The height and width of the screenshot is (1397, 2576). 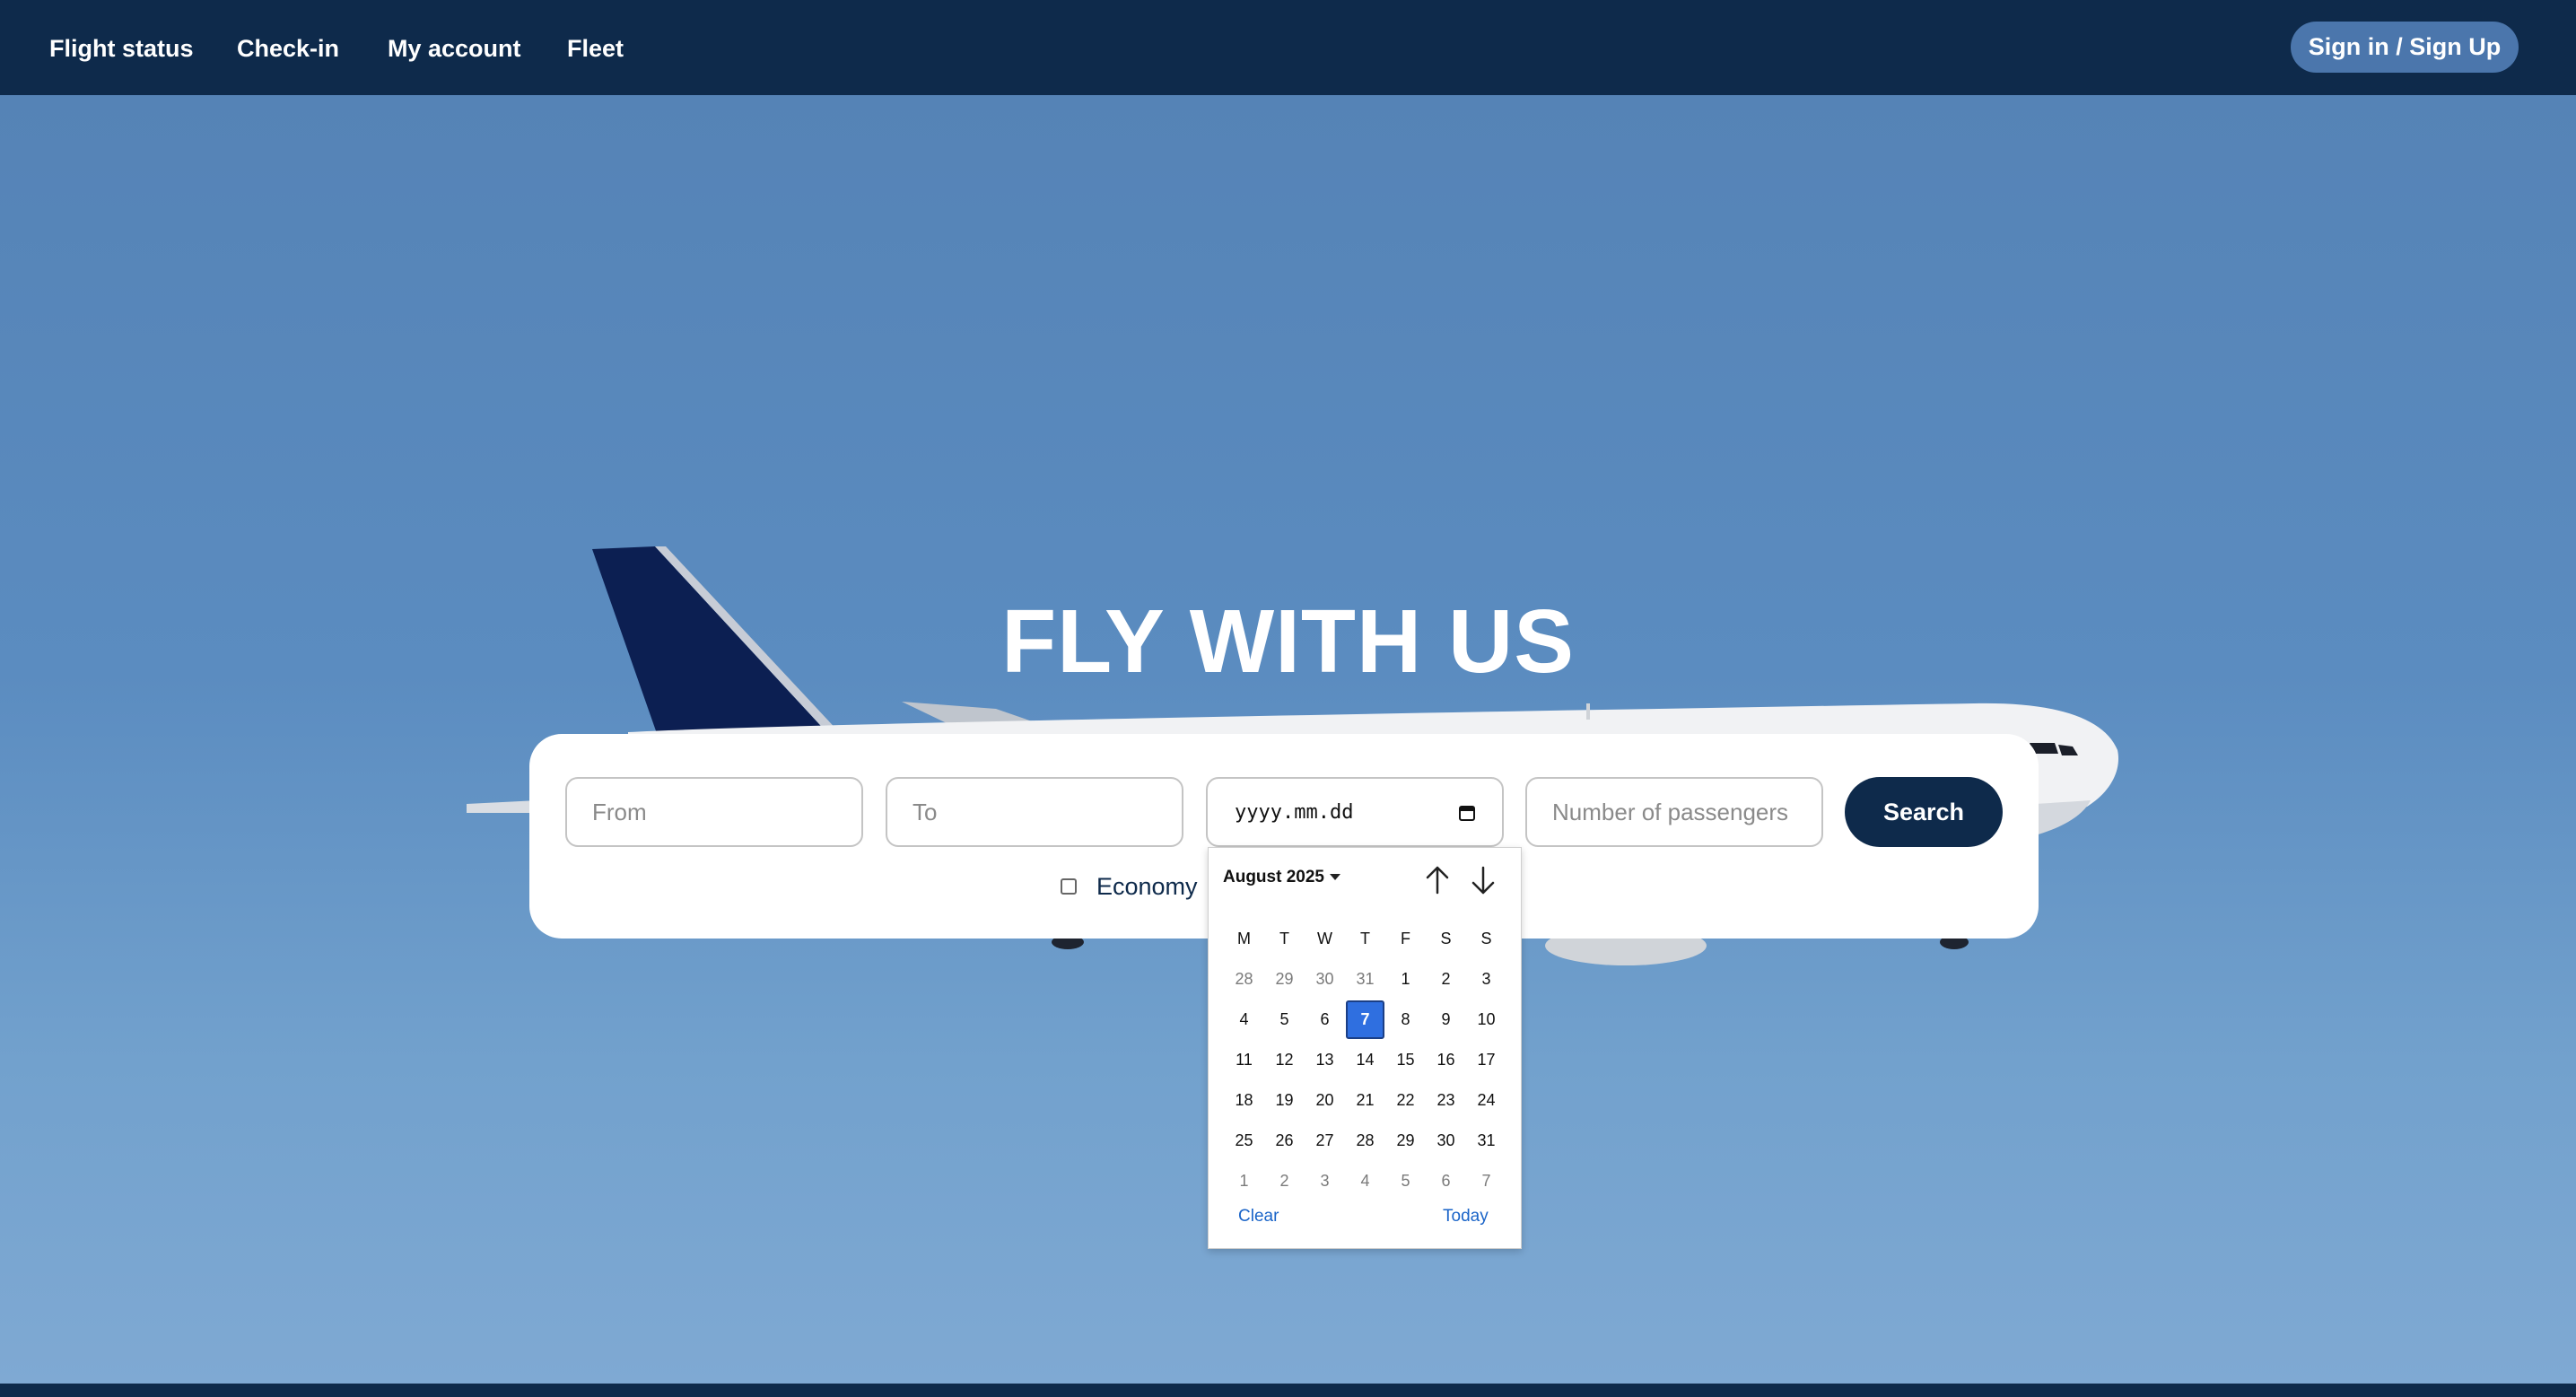 What do you see at coordinates (1437, 880) in the screenshot?
I see `previous-month-arrow-icon` at bounding box center [1437, 880].